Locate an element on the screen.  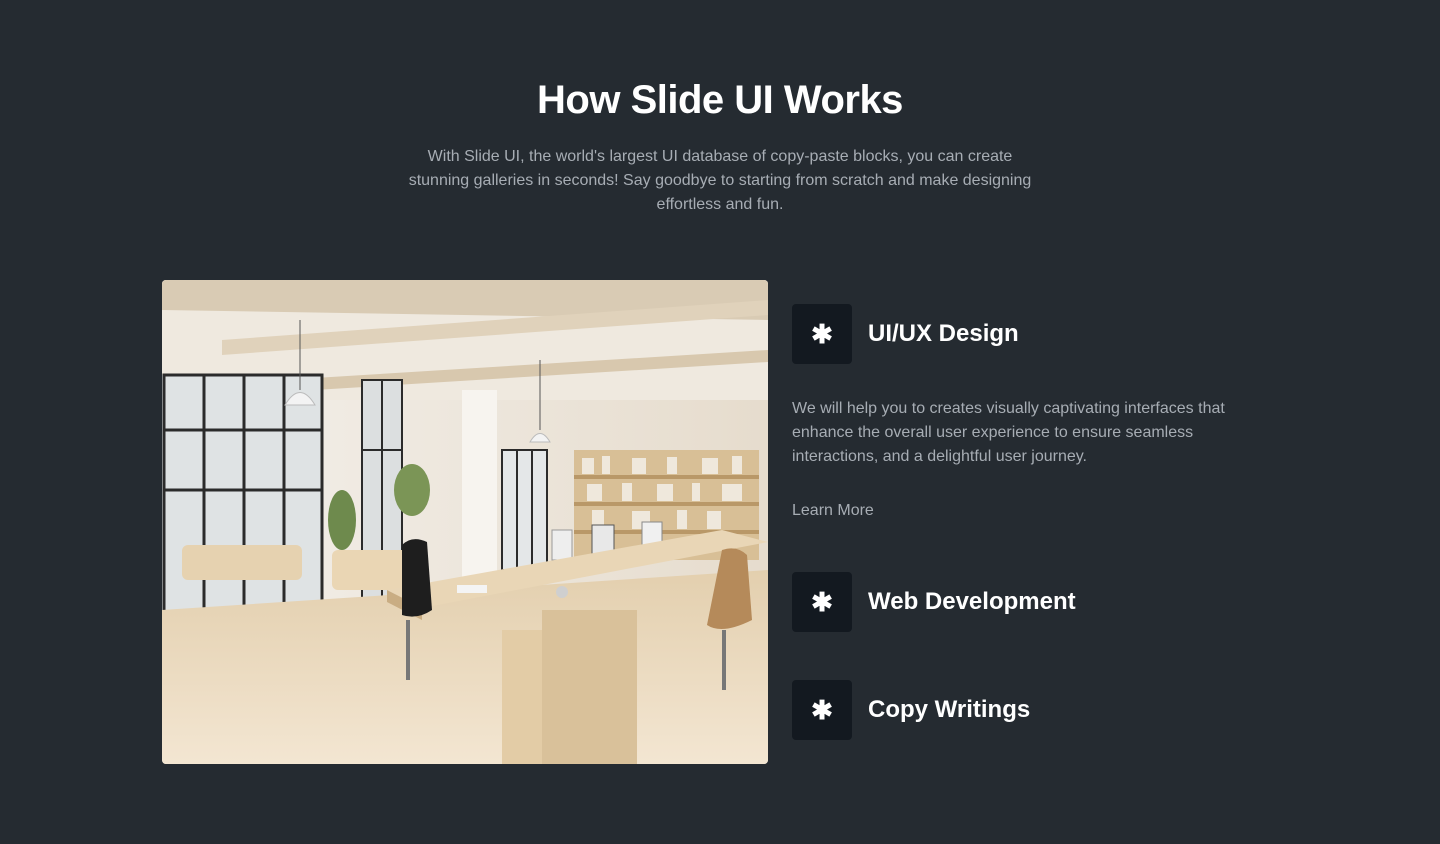
learn-more-link: Learn More is located at coordinates (833, 511).